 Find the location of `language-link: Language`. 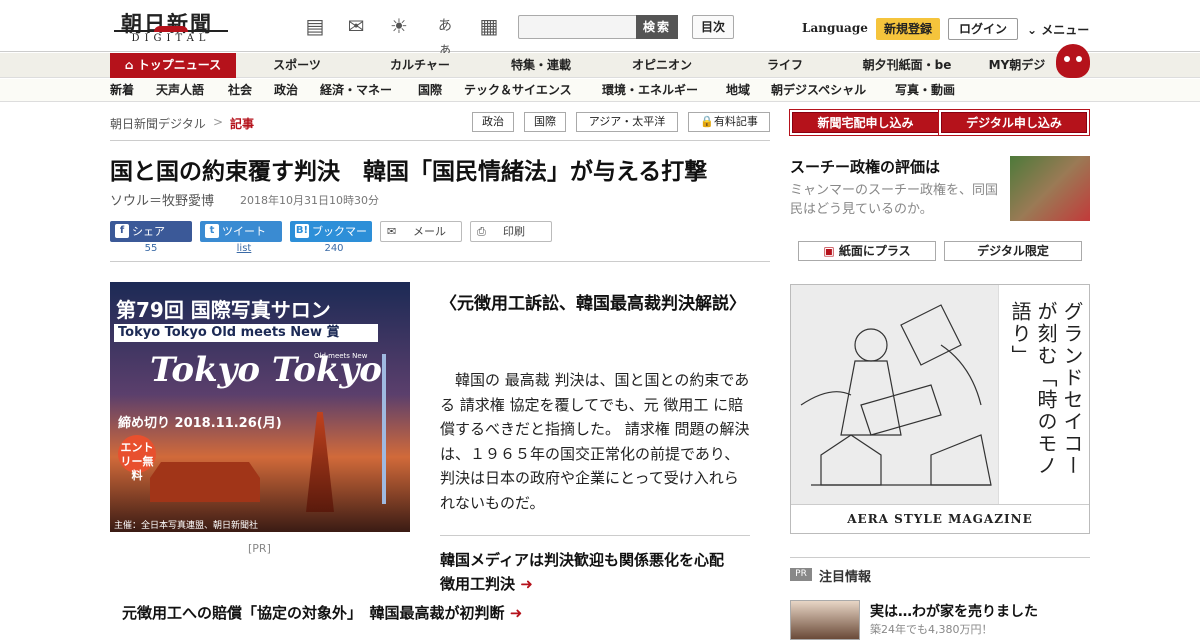

language-link: Language is located at coordinates (835, 28).